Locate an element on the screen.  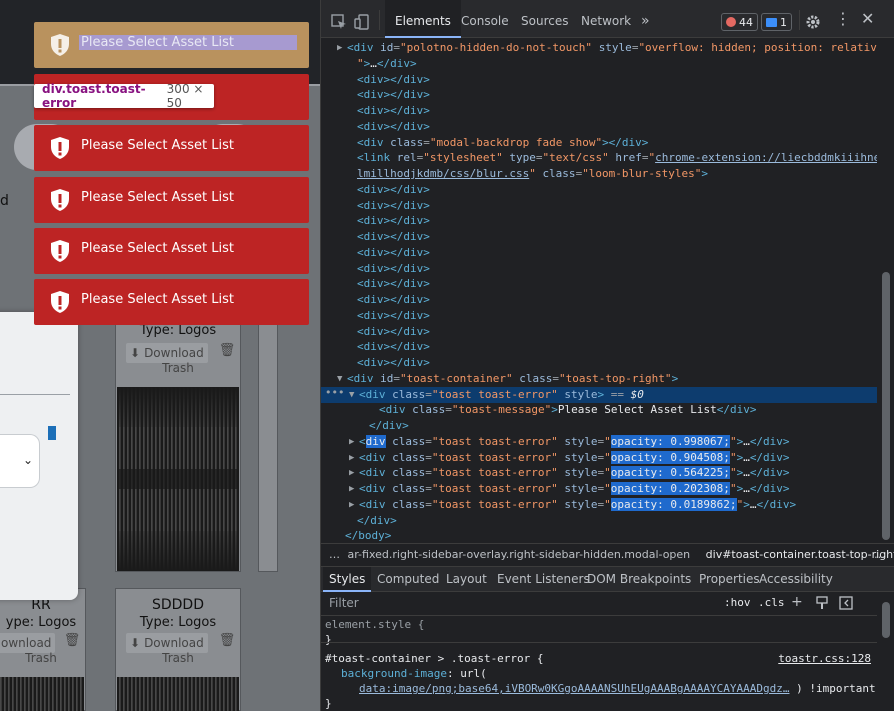
tab-console: Console is located at coordinates (485, 19).